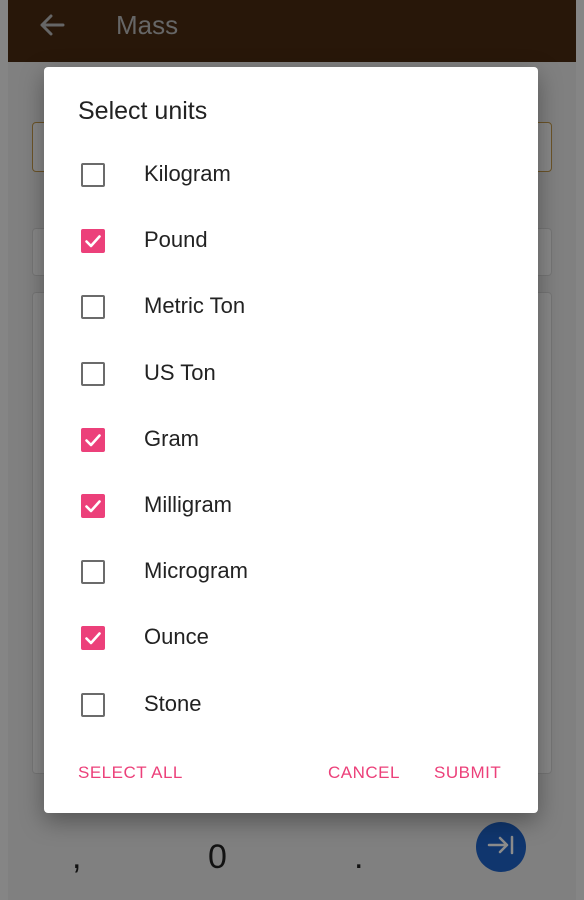 The image size is (584, 900). I want to click on unit-option: US Ton, so click(291, 374).